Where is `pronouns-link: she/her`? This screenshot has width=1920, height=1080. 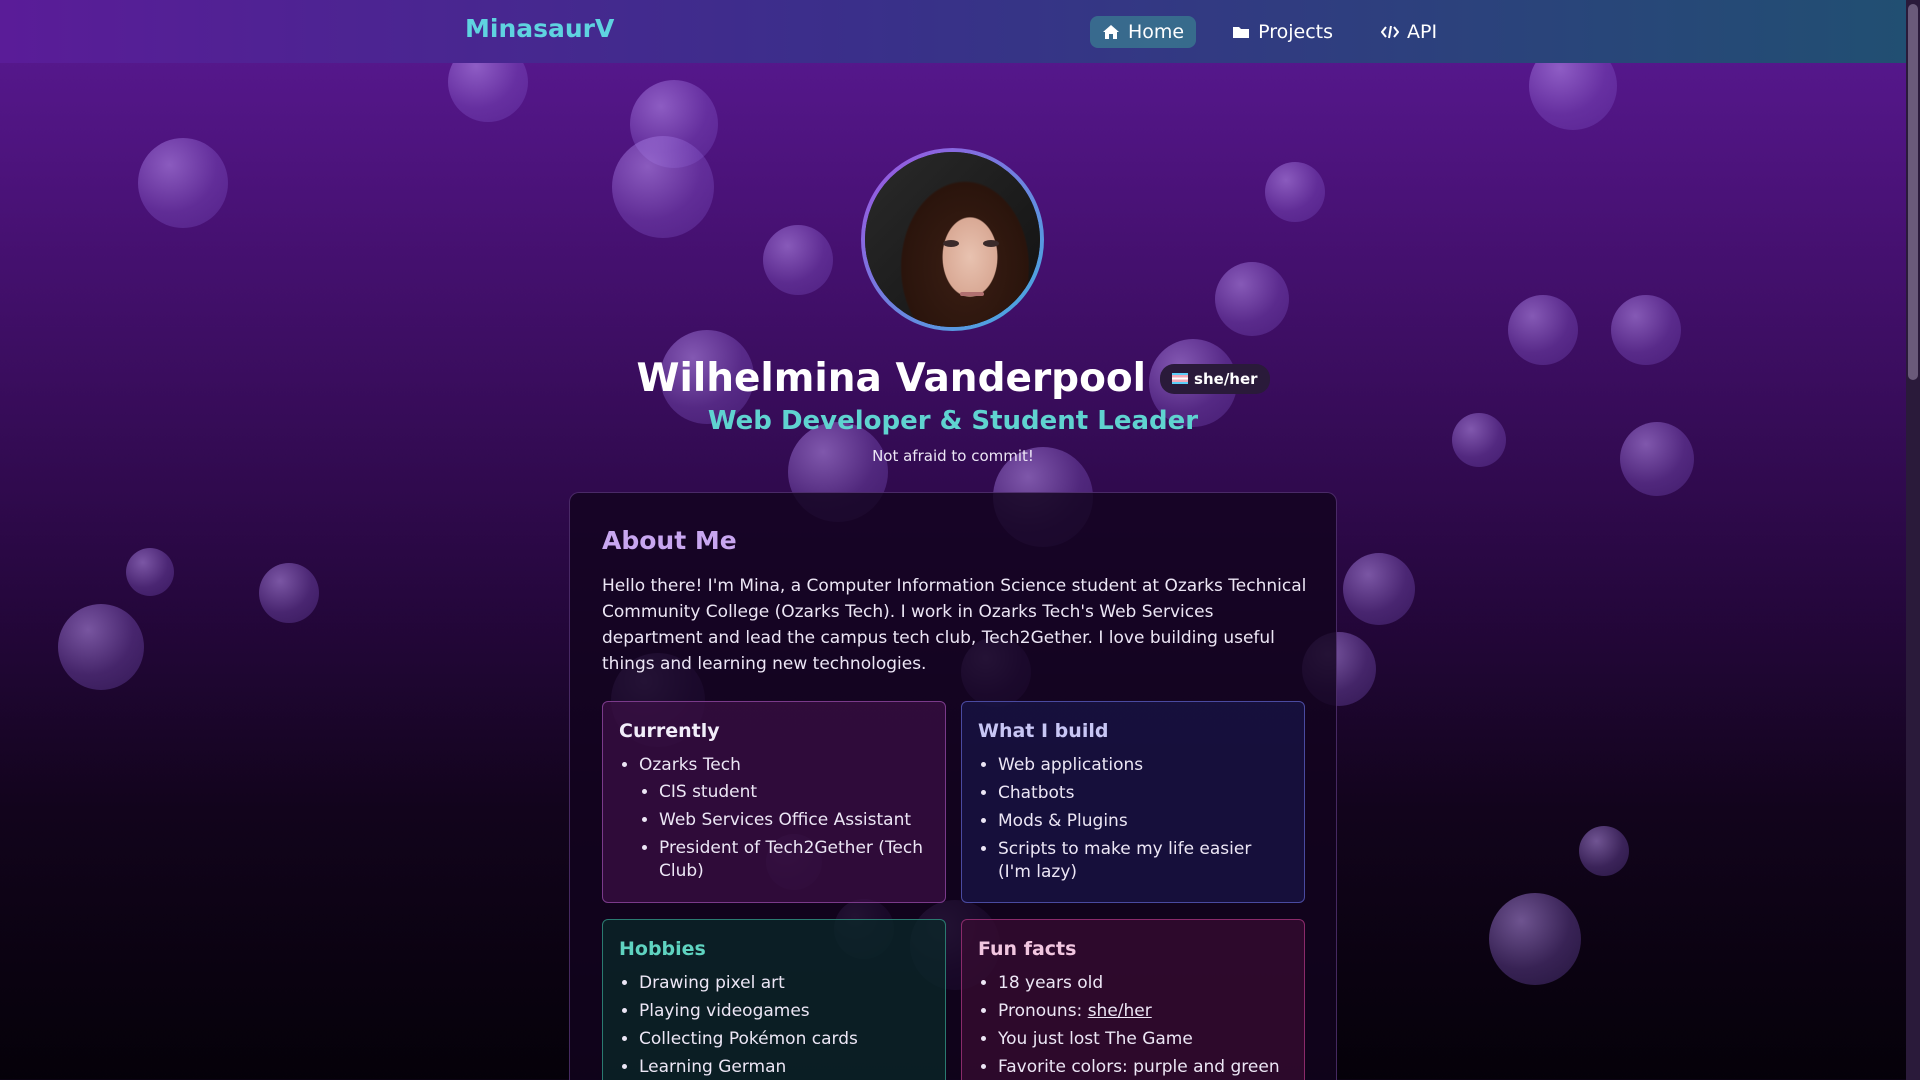
pronouns-link: she/her is located at coordinates (1120, 1011).